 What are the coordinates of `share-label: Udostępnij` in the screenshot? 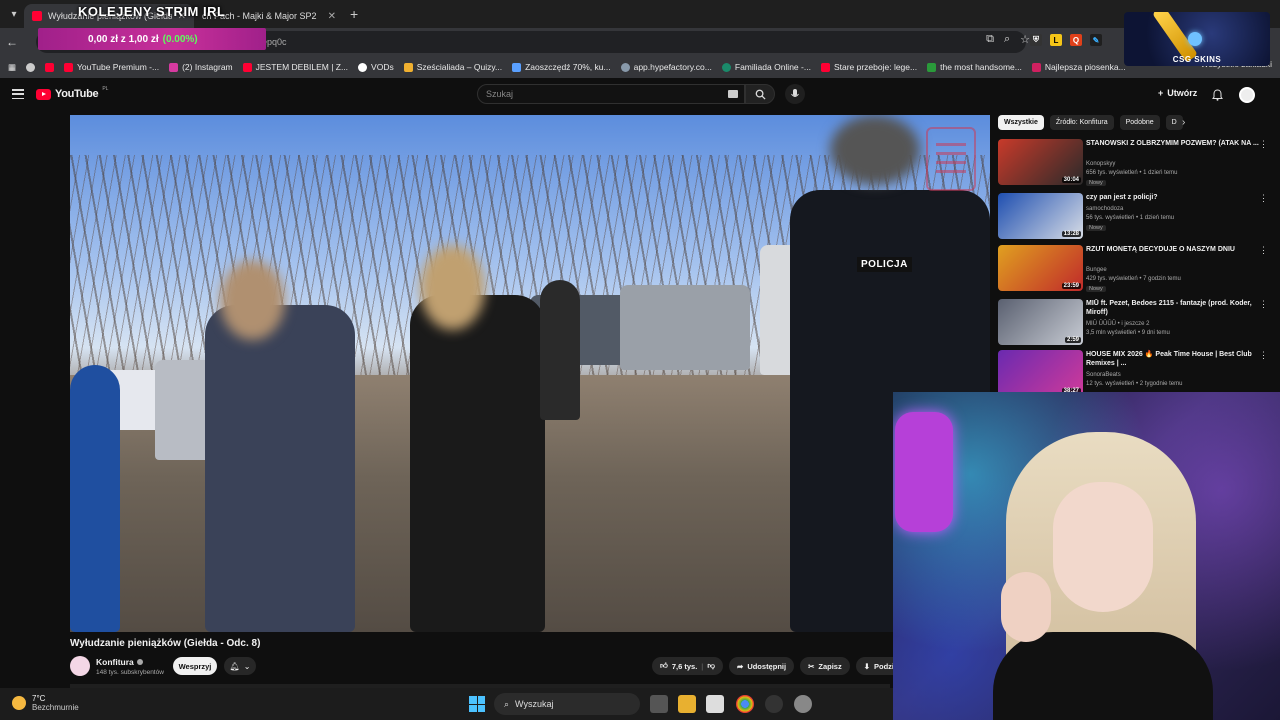 It's located at (767, 666).